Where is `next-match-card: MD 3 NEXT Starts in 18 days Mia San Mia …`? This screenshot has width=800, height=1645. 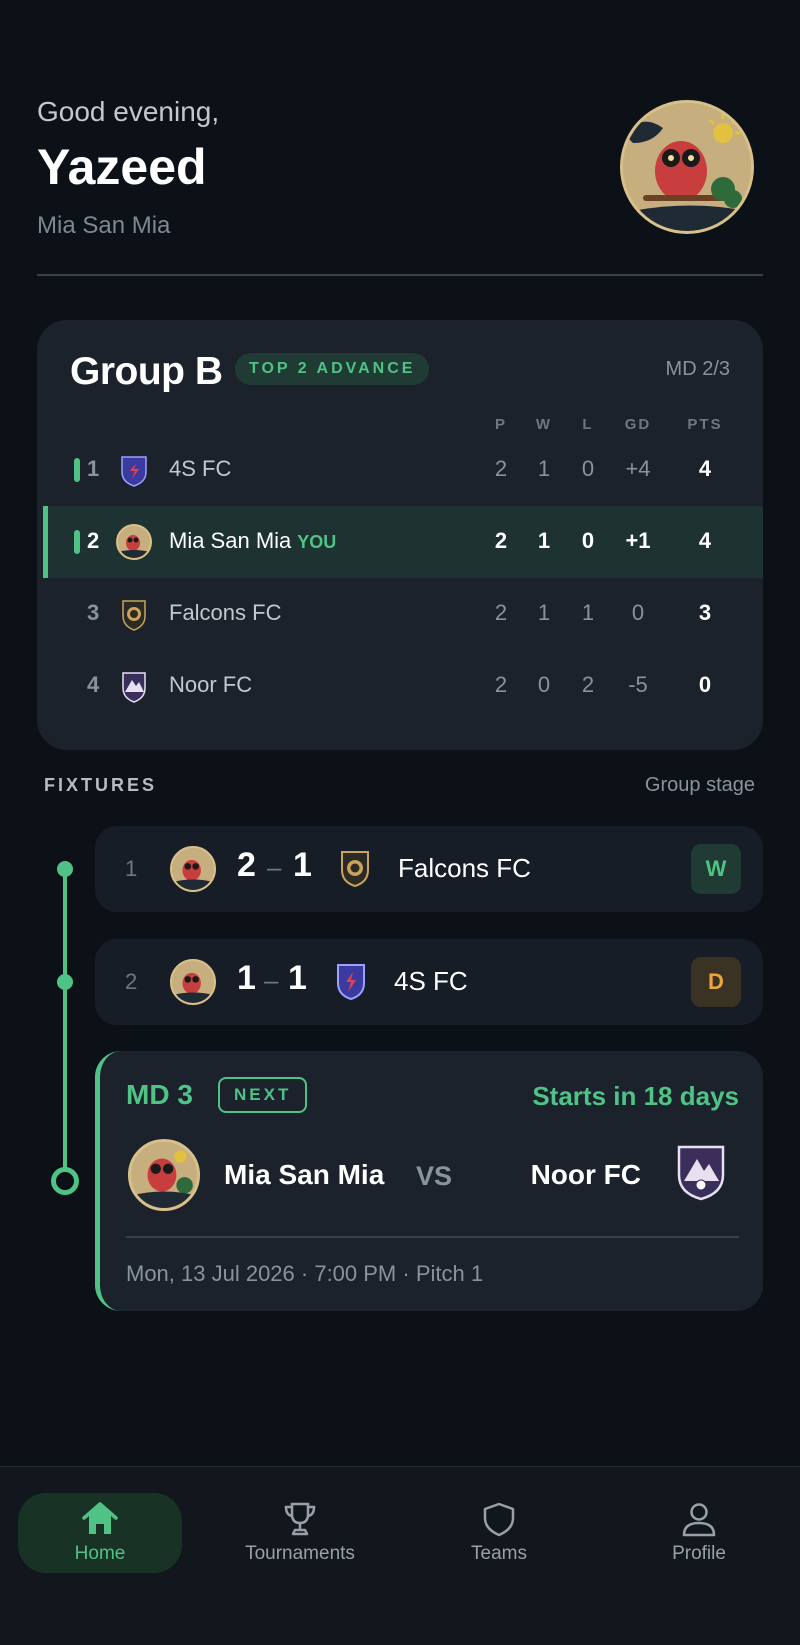 next-match-card: MD 3 NEXT Starts in 18 days Mia San Mia … is located at coordinates (429, 1181).